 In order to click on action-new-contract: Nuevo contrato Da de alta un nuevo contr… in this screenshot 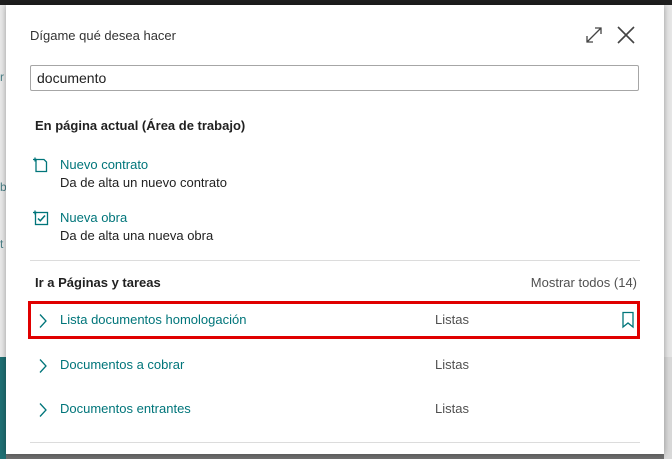, I will do `click(333, 177)`.